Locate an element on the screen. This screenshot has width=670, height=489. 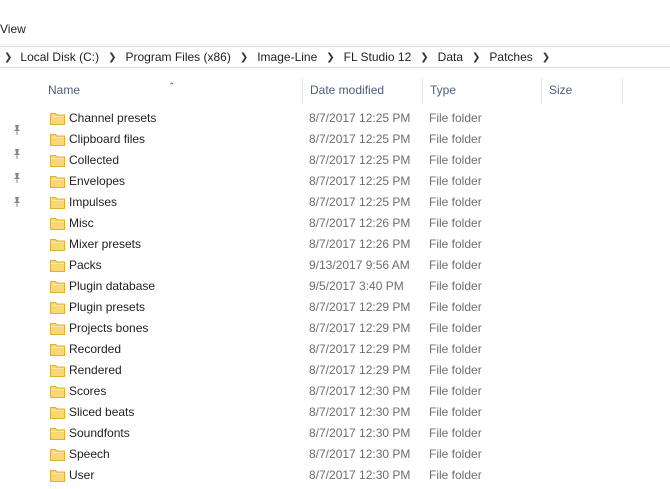
column-header-type-label: Type is located at coordinates (443, 90).